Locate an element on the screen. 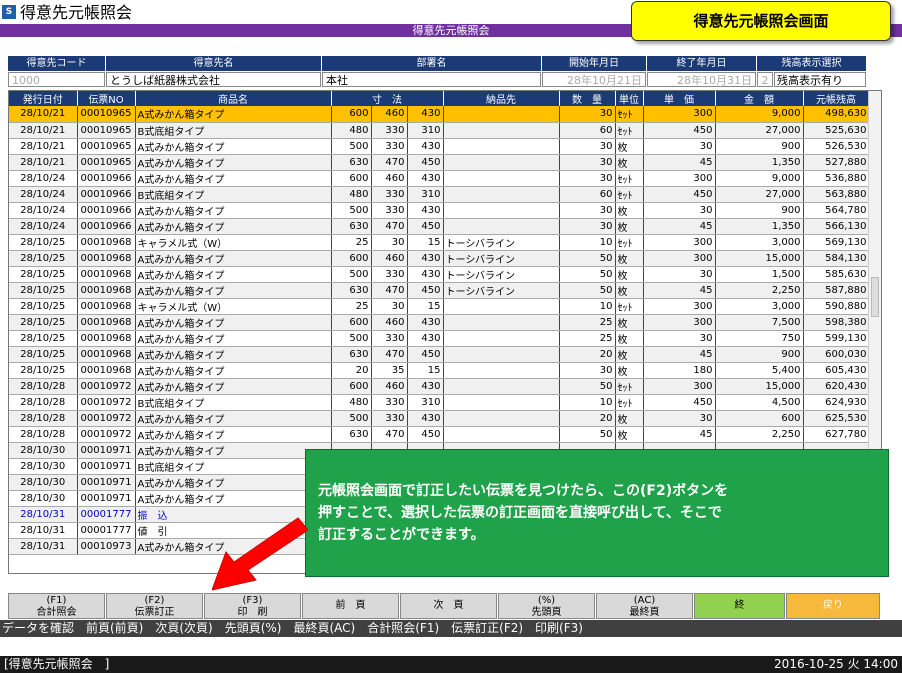 The height and width of the screenshot is (673, 902). prev-page-button: 前 頁 is located at coordinates (350, 606).